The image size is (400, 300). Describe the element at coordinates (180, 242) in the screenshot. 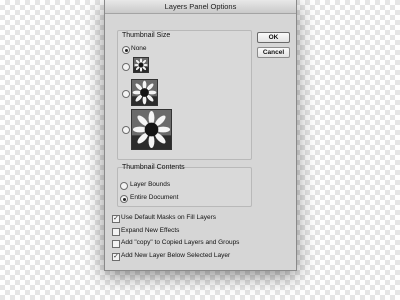

I see `add-copy-label: Add "copy" to Copied Layers and Groups` at that location.